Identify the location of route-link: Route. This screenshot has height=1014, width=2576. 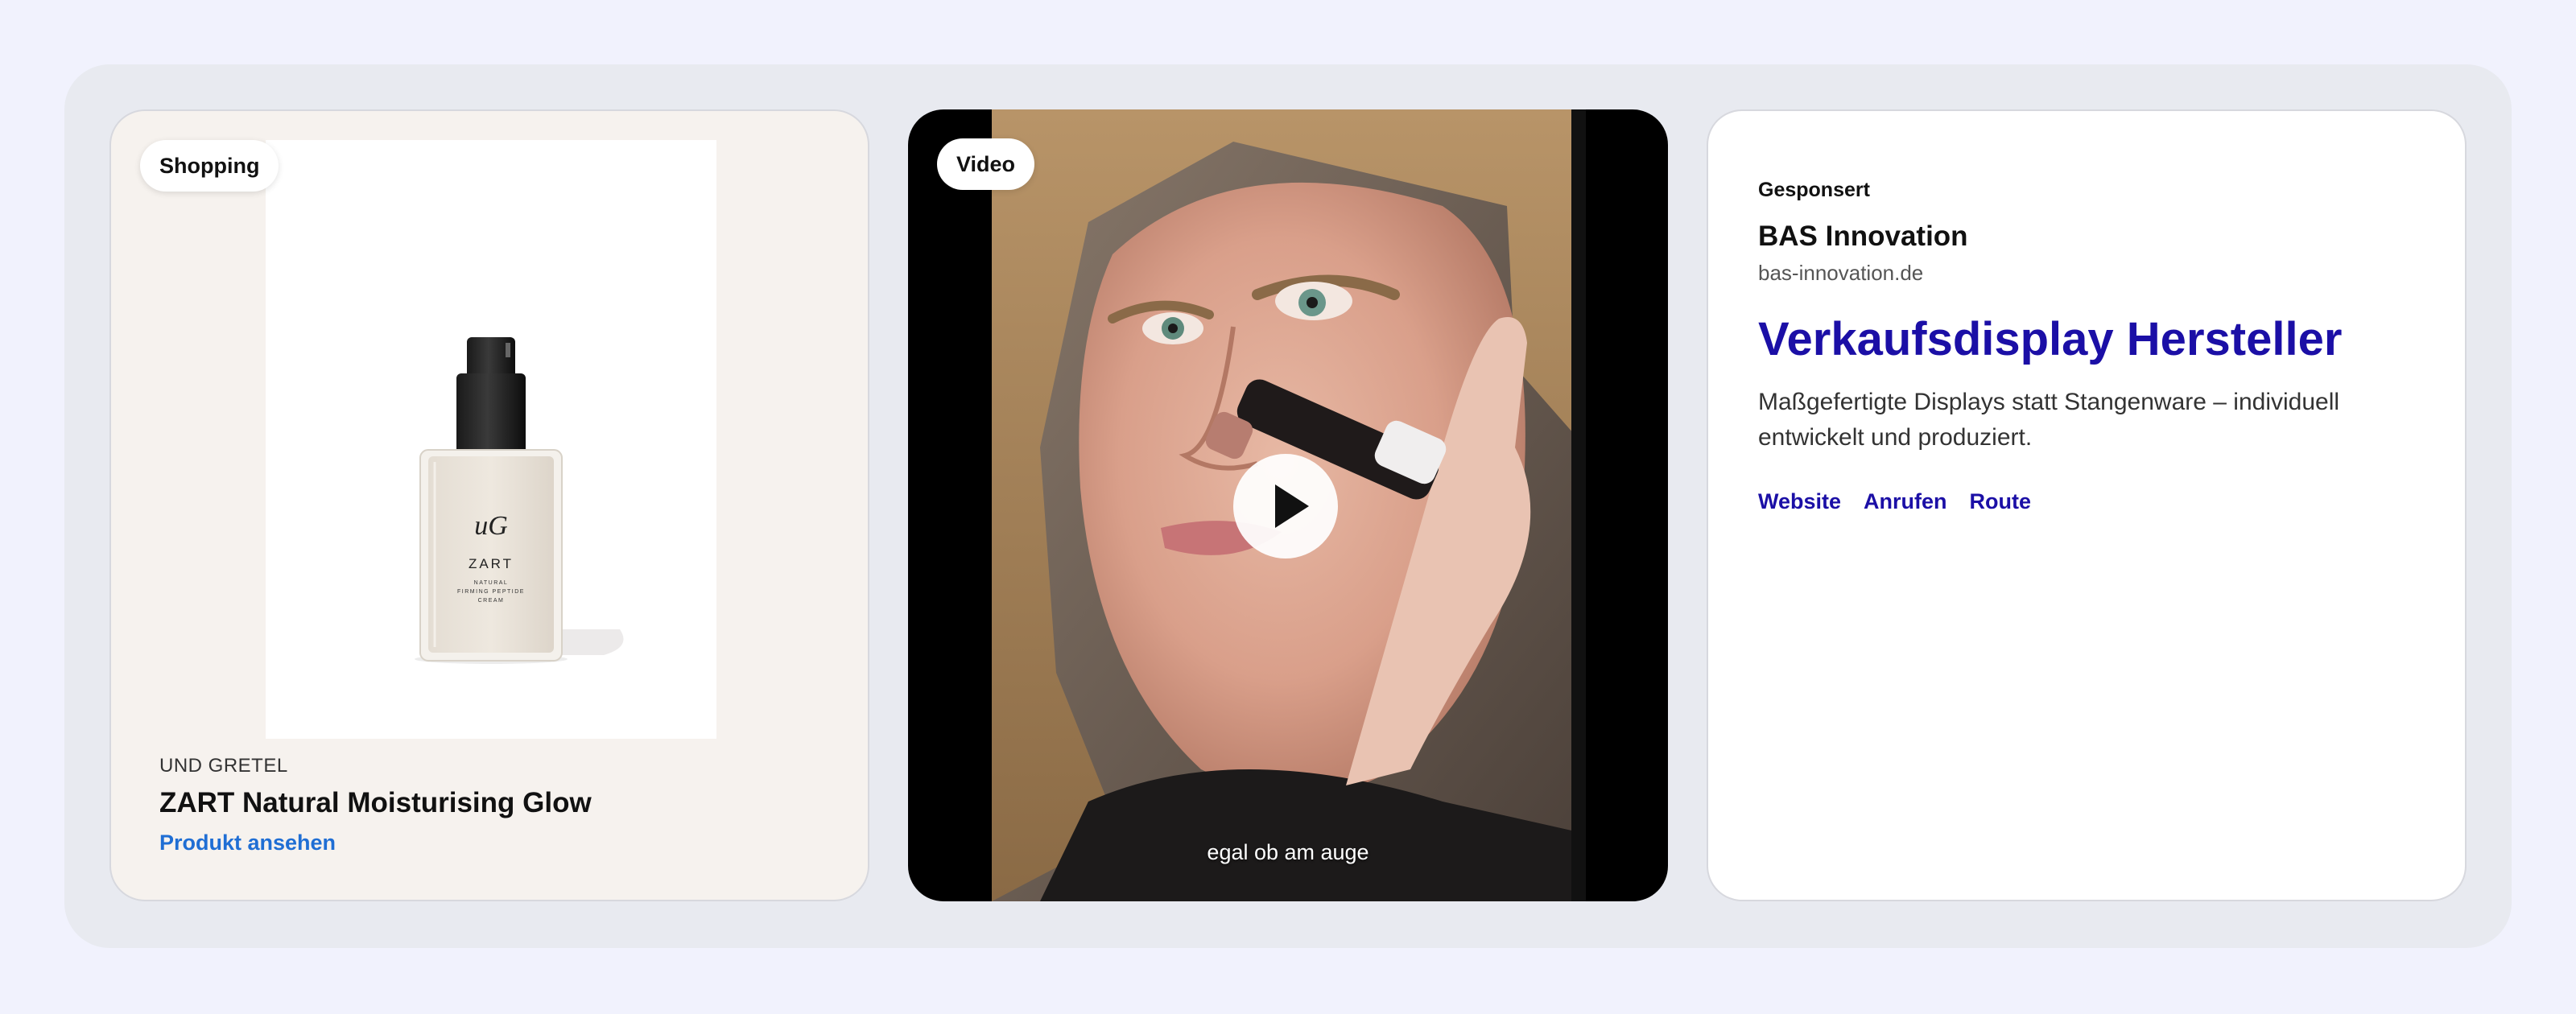
(2001, 501).